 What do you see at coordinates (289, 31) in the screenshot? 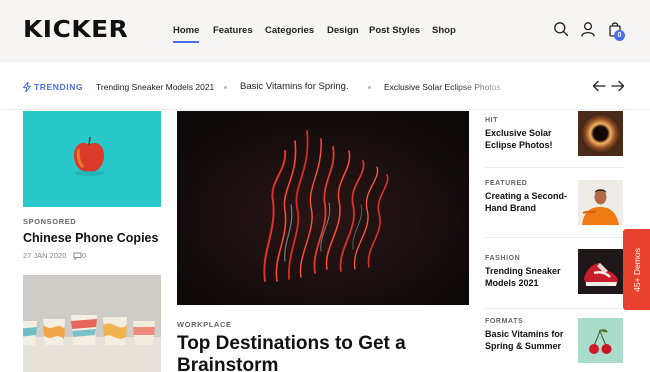
I see `nav-categories: Categories` at bounding box center [289, 31].